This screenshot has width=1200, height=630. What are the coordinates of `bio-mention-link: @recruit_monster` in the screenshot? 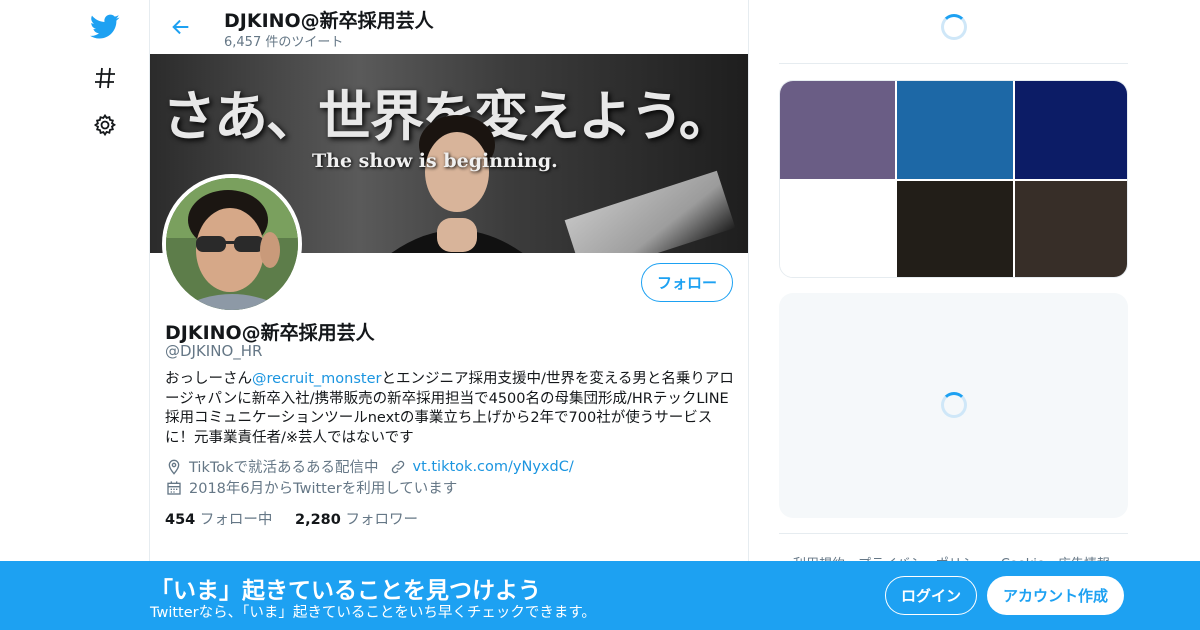 It's located at (316, 379).